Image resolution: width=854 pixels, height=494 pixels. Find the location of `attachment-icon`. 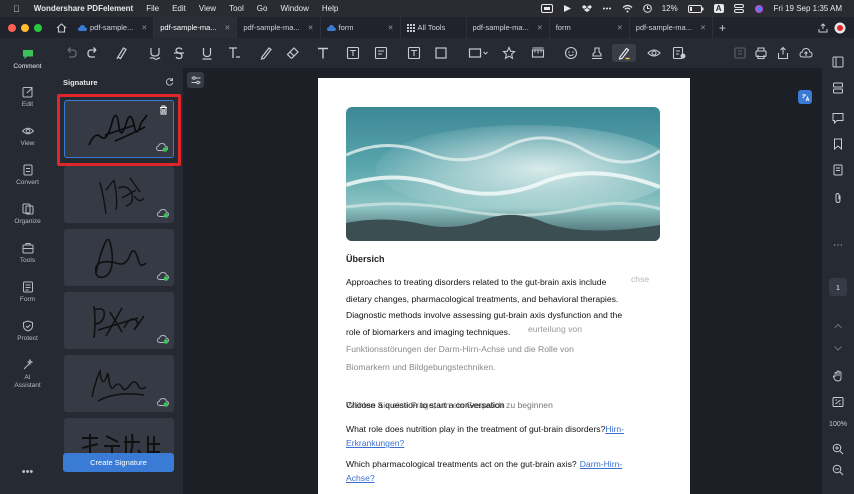

attachment-icon is located at coordinates (838, 198).